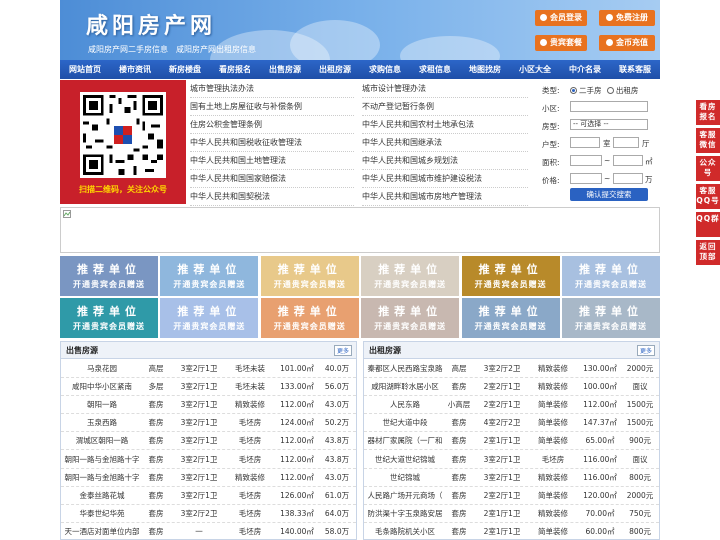 The image size is (720, 540). Describe the element at coordinates (102, 387) in the screenshot. I see `cell-community: 咸阳中华小区紧南` at that location.